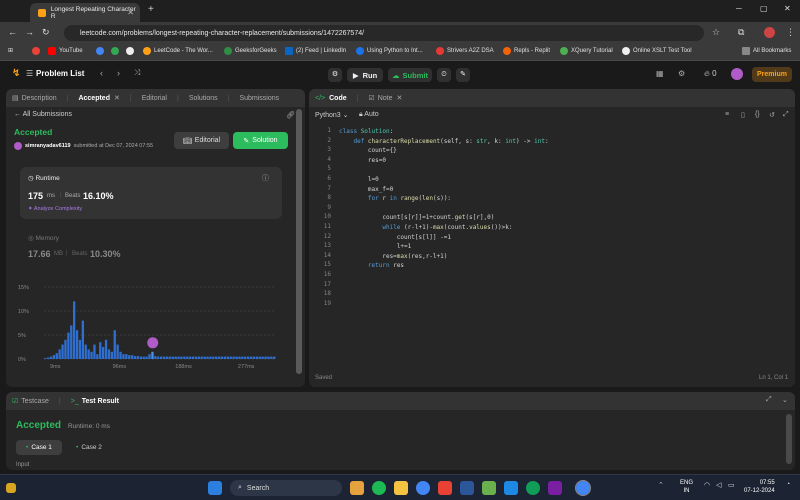 Image resolution: width=800 pixels, height=500 pixels. I want to click on link-icon: 🔗︎, so click(290, 115).